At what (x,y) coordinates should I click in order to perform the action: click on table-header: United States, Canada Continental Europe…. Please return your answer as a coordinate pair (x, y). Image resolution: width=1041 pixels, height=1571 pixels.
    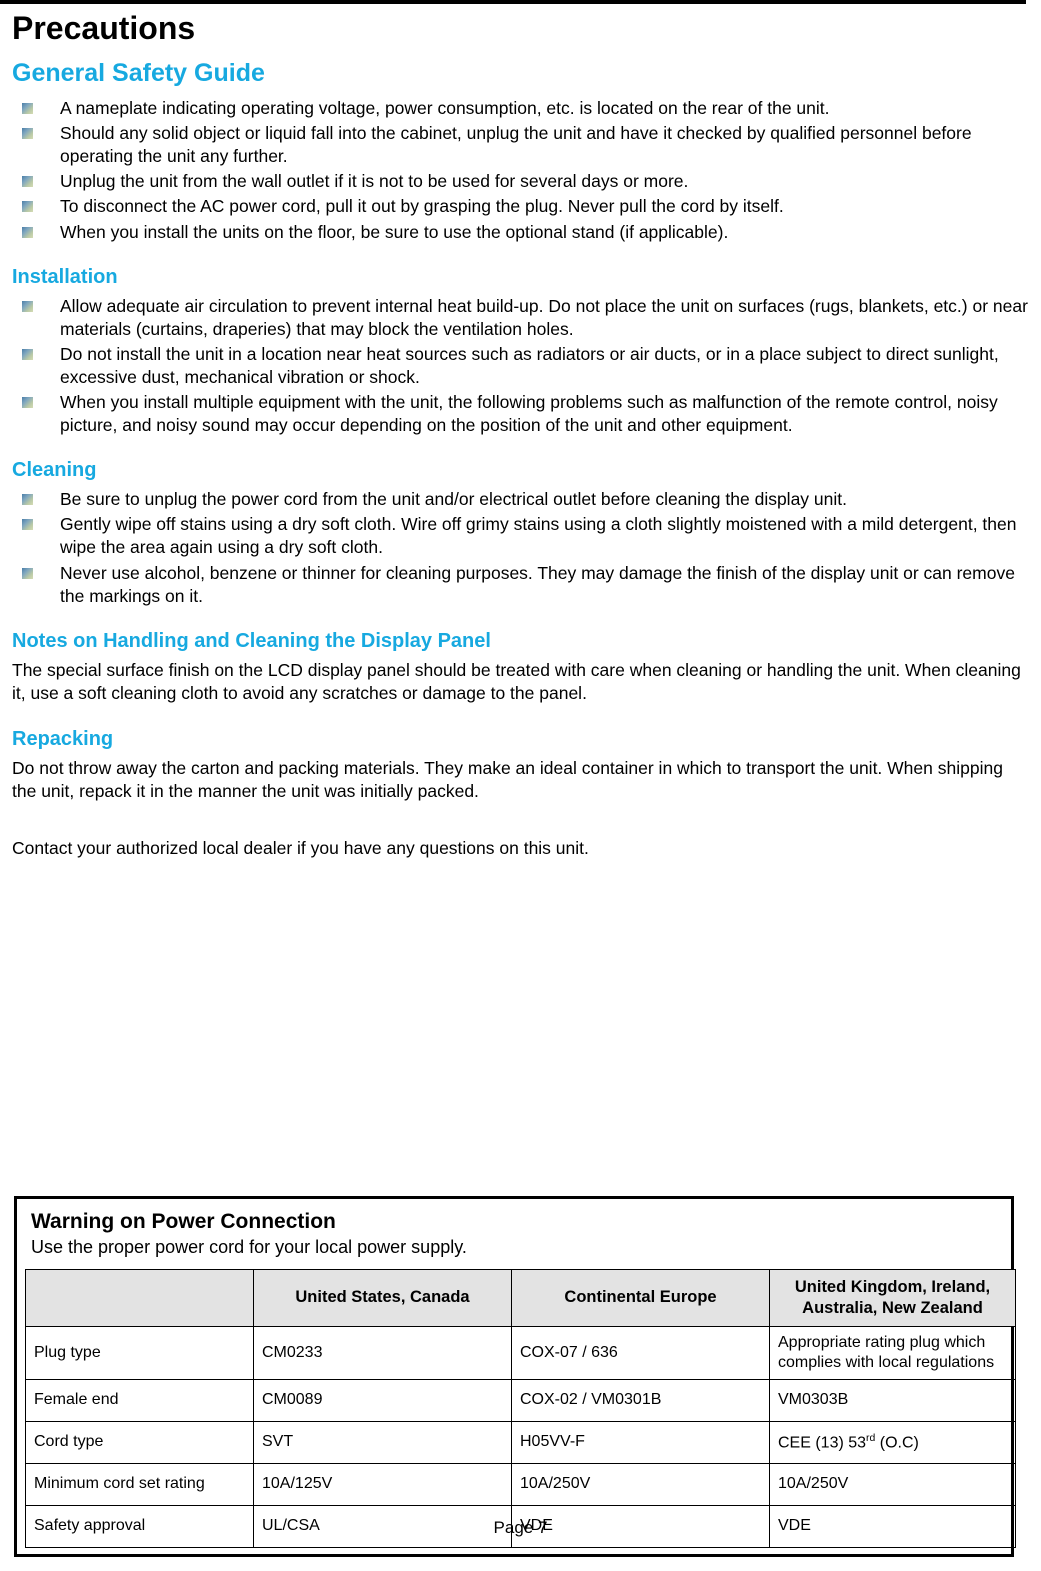
    Looking at the image, I should click on (520, 1297).